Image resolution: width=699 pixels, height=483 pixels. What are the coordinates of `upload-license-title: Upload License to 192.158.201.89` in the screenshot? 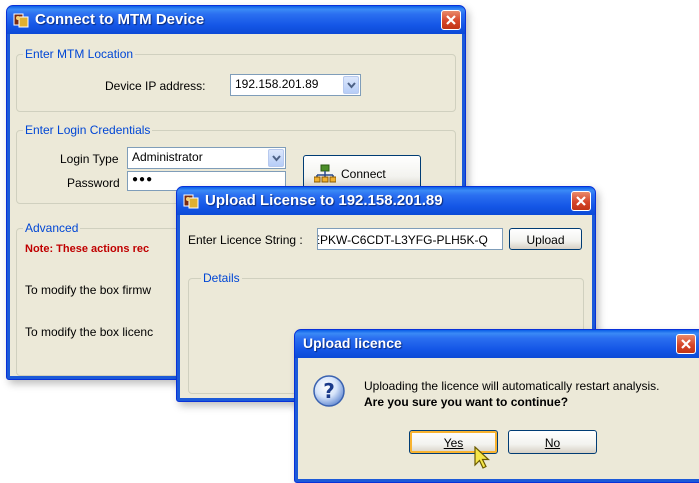 It's located at (324, 200).